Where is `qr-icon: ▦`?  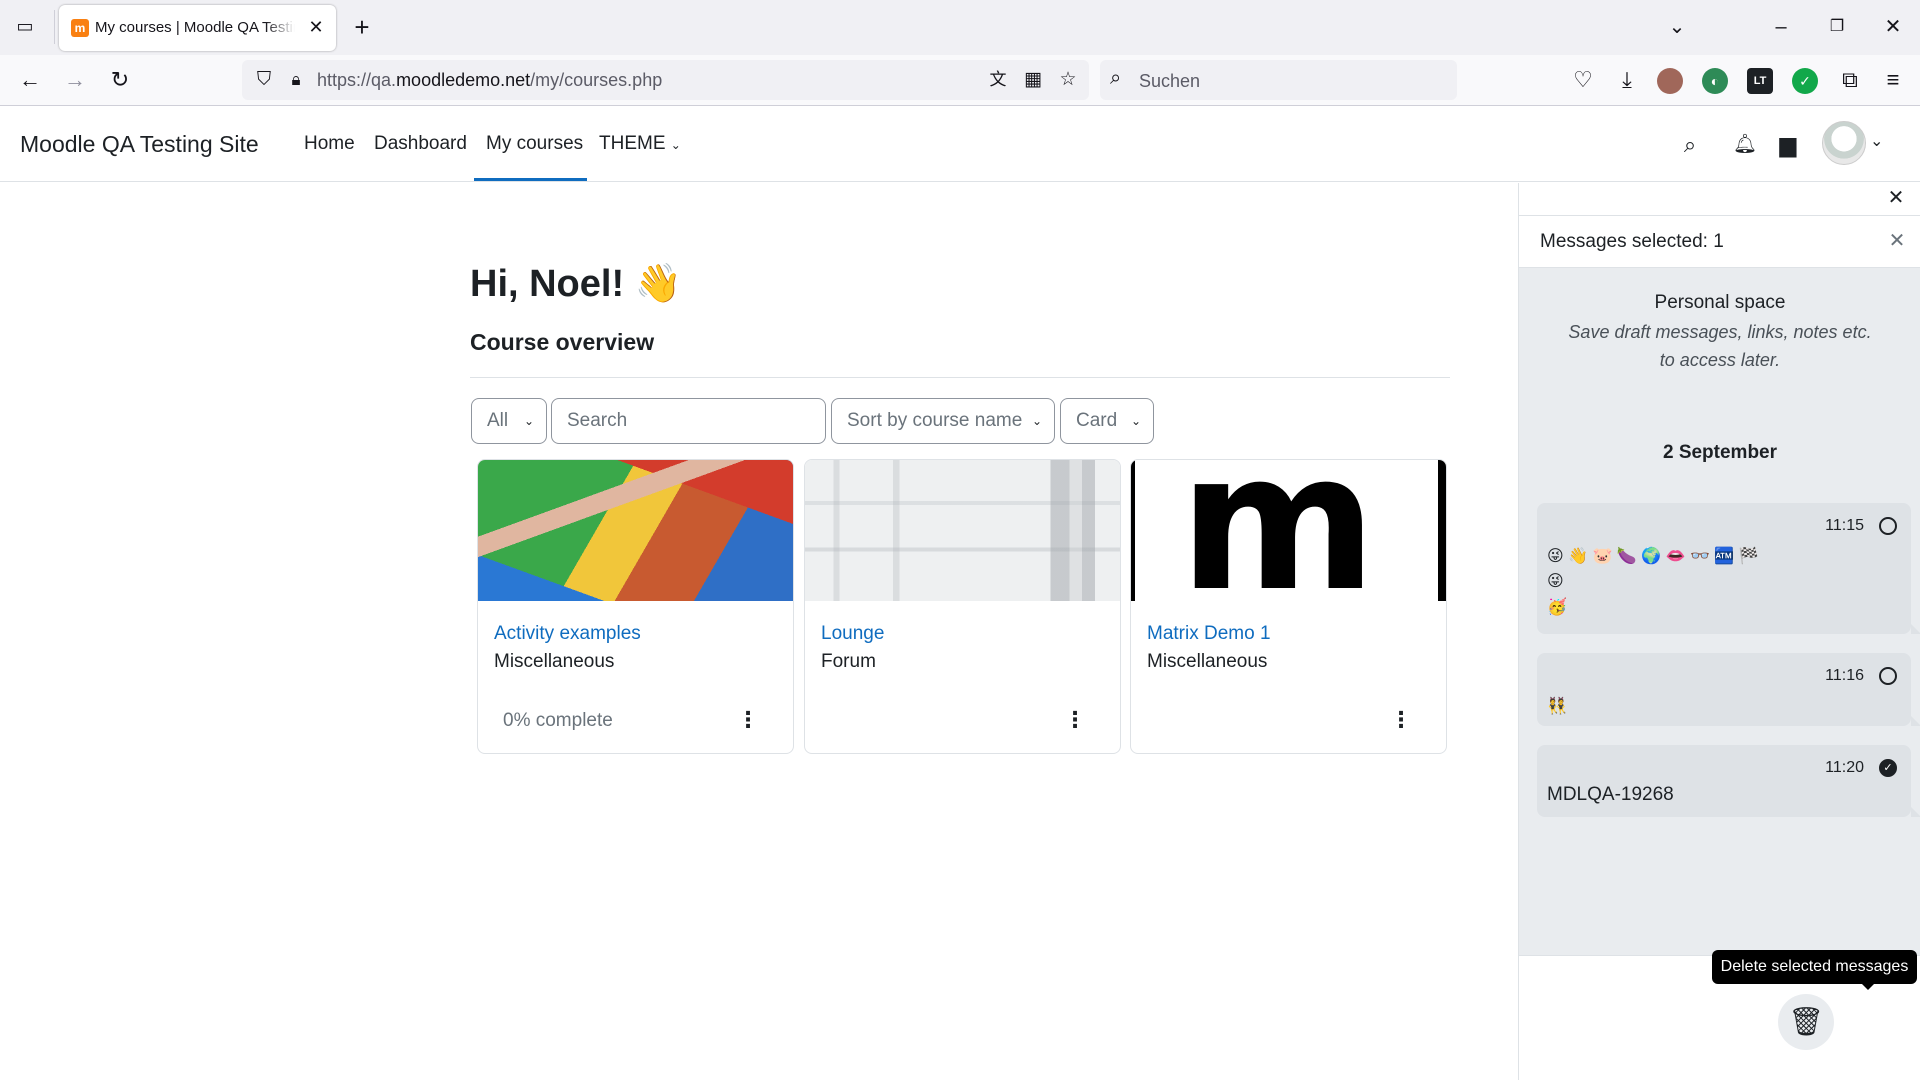
qr-icon: ▦ is located at coordinates (1033, 80).